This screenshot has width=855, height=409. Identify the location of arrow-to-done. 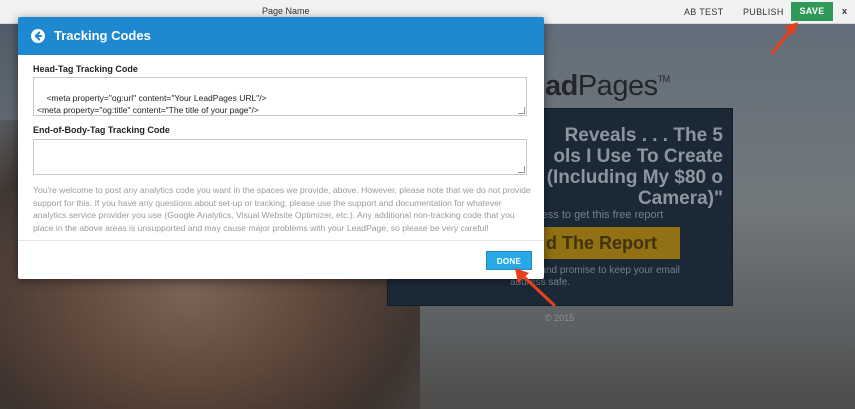
(535, 287).